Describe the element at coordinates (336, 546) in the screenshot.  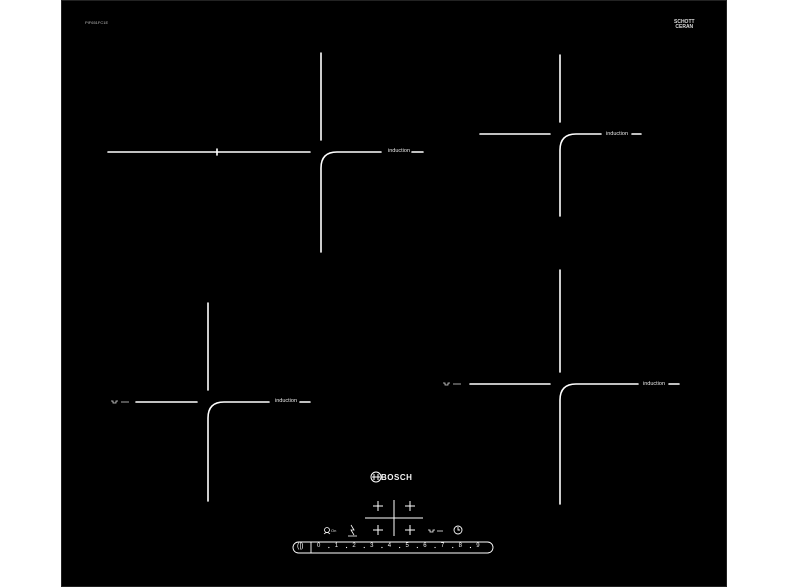
I see `power-level-1: 1` at that location.